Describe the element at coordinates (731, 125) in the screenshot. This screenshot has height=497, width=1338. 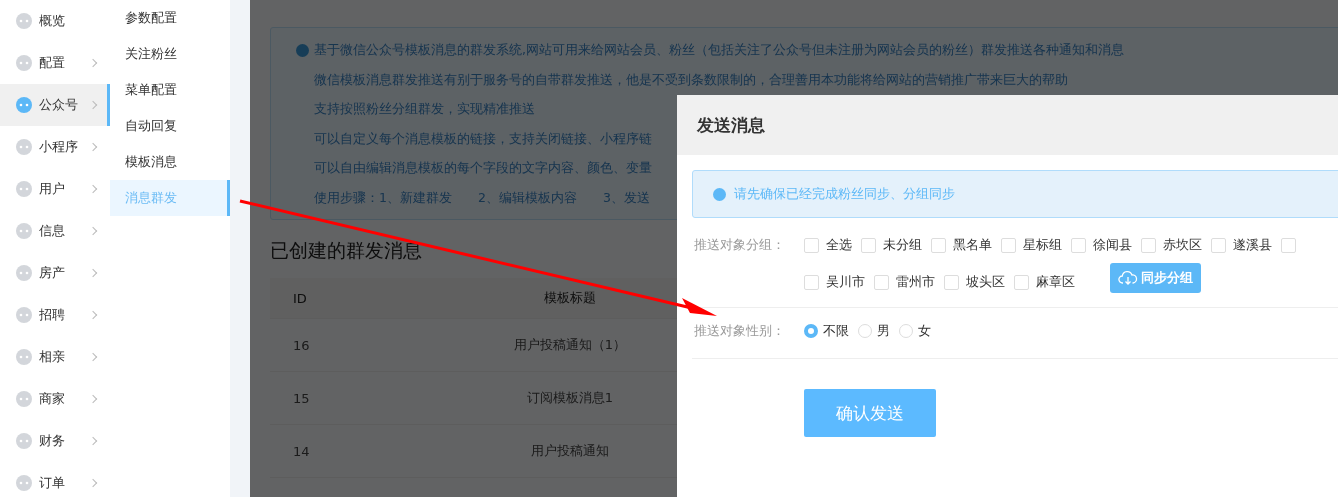
I see `dialog-title: 发送消息` at that location.